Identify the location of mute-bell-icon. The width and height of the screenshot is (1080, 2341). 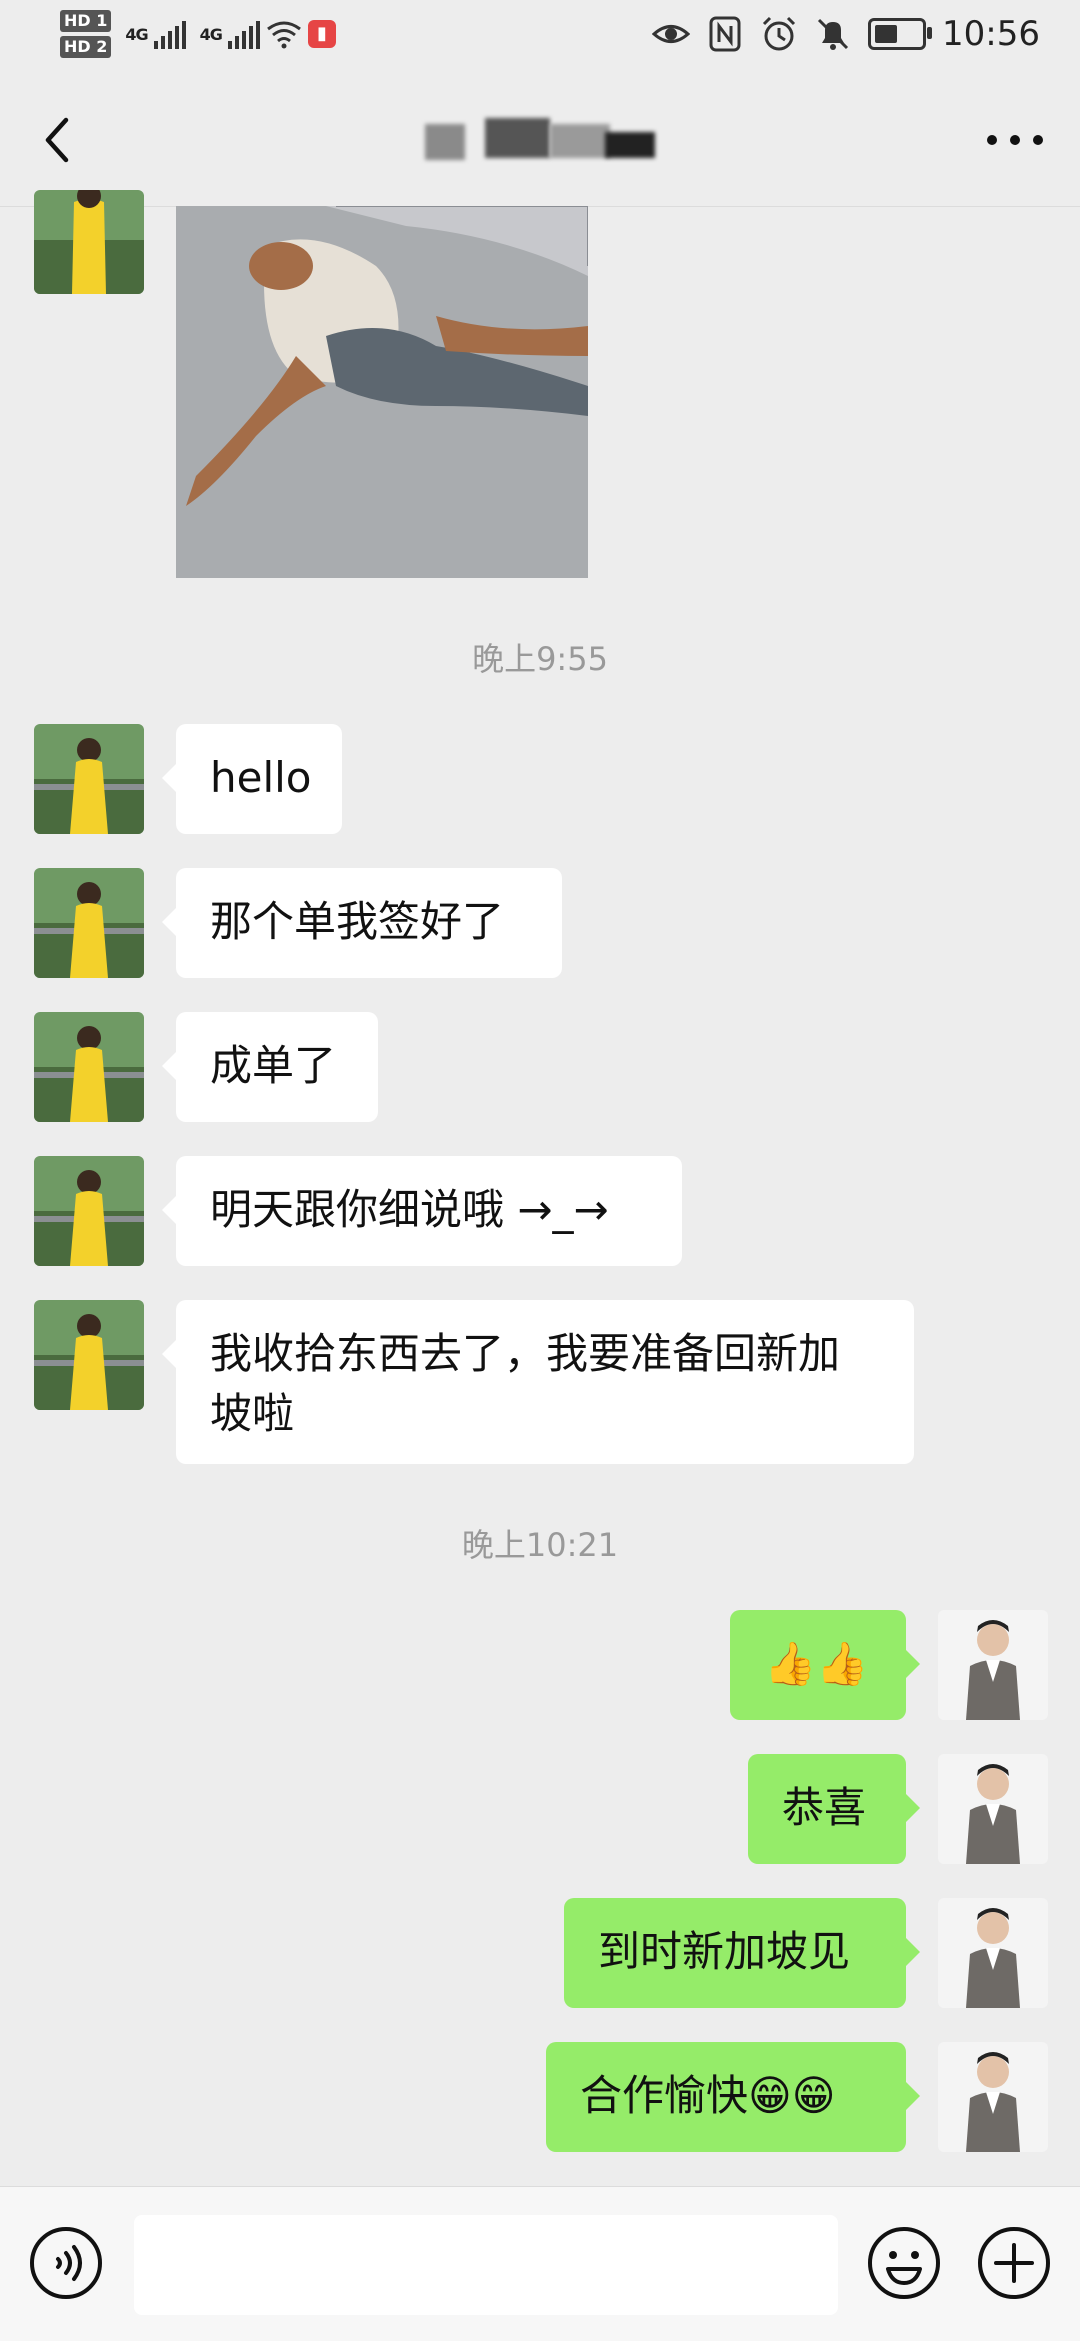
(833, 34).